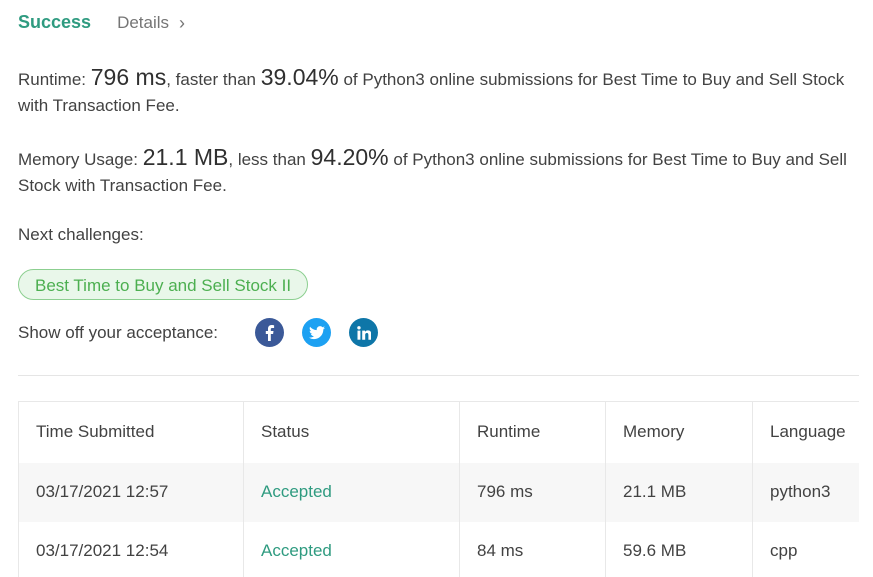  What do you see at coordinates (131, 432) in the screenshot?
I see `column-header-time: Time Submitted` at bounding box center [131, 432].